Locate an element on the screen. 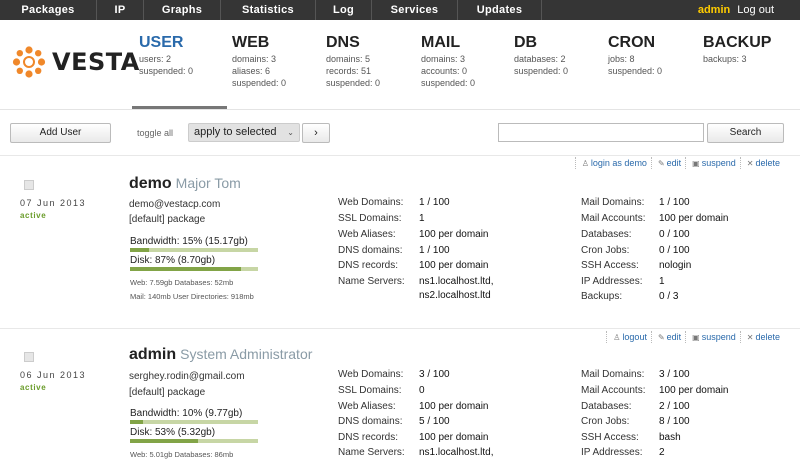 The image size is (800, 460). full-name: System Administrator is located at coordinates (246, 354).